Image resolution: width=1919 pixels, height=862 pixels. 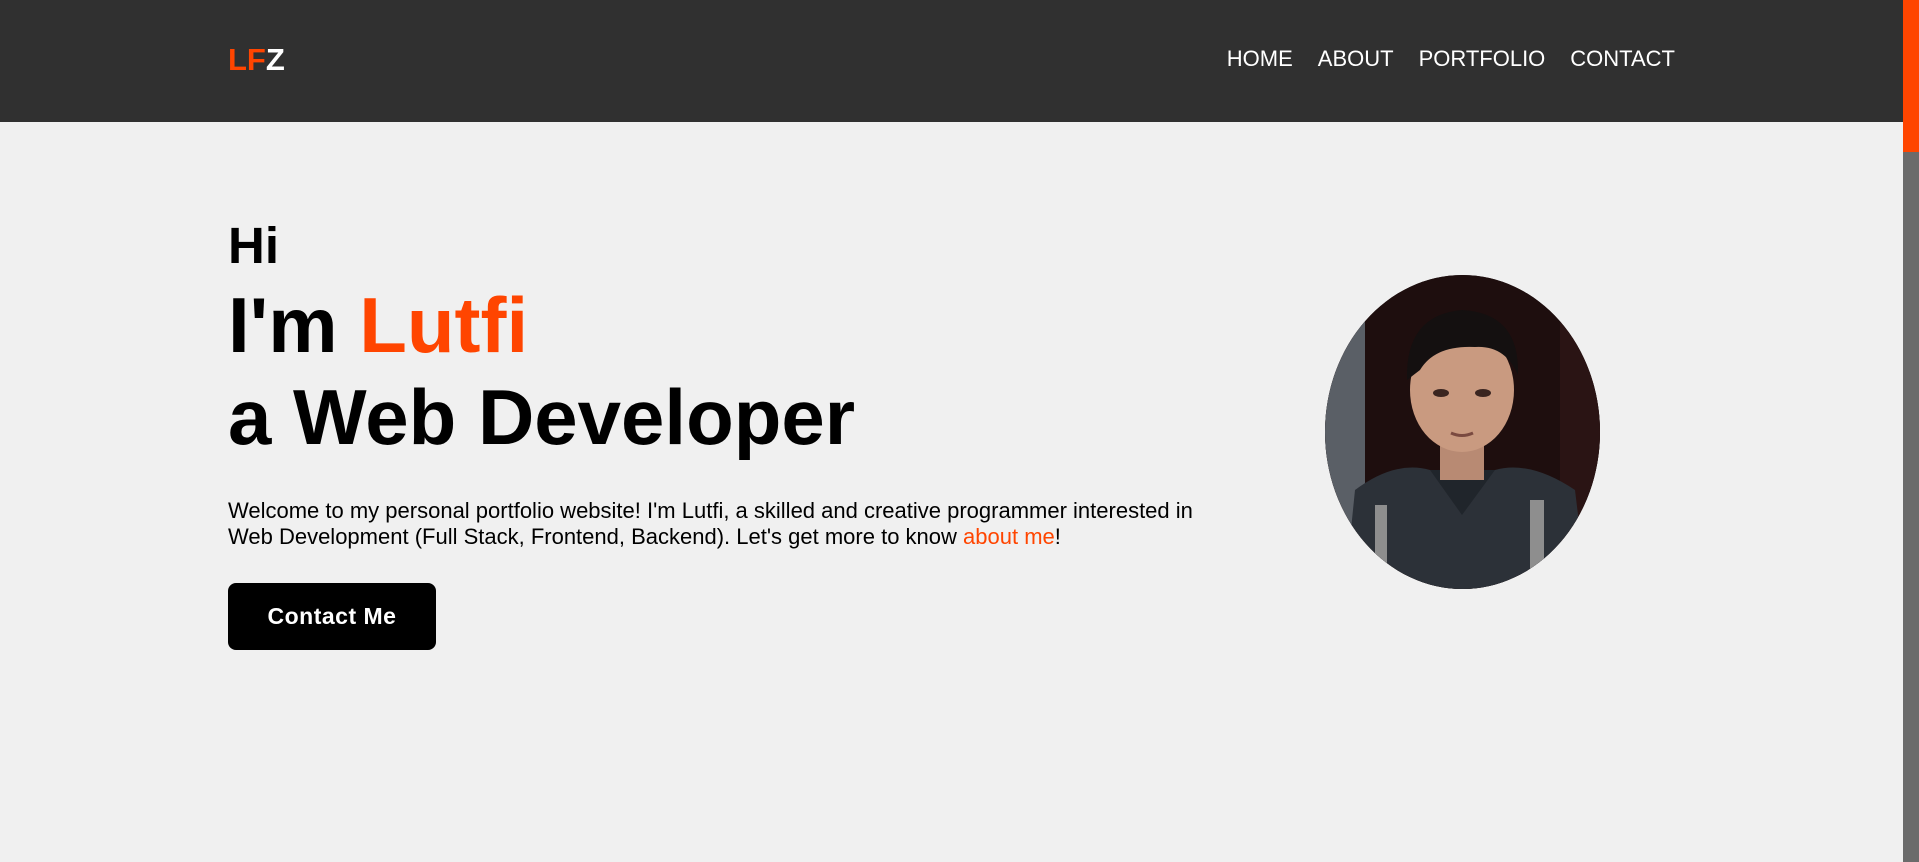 What do you see at coordinates (1260, 59) in the screenshot?
I see `nav-home: HOME` at bounding box center [1260, 59].